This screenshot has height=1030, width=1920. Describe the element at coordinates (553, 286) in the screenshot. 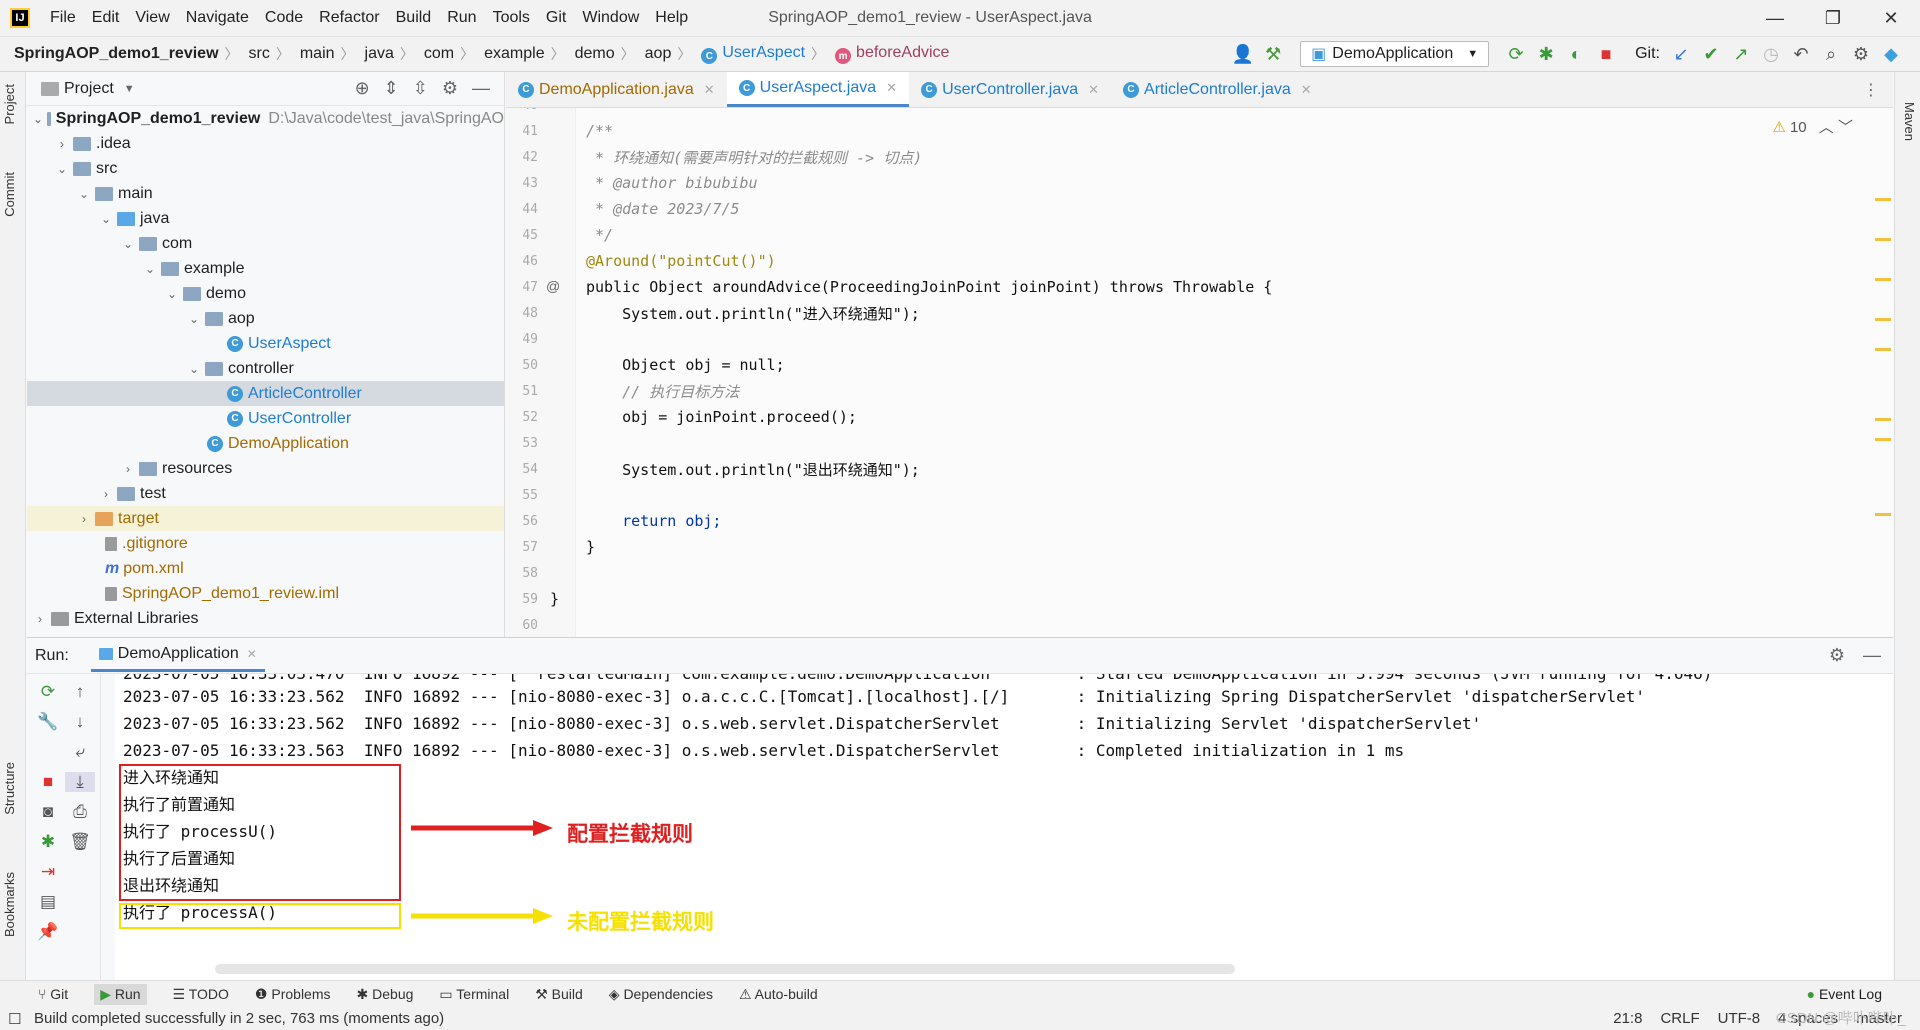

I see `override-gutter-icon: @` at that location.